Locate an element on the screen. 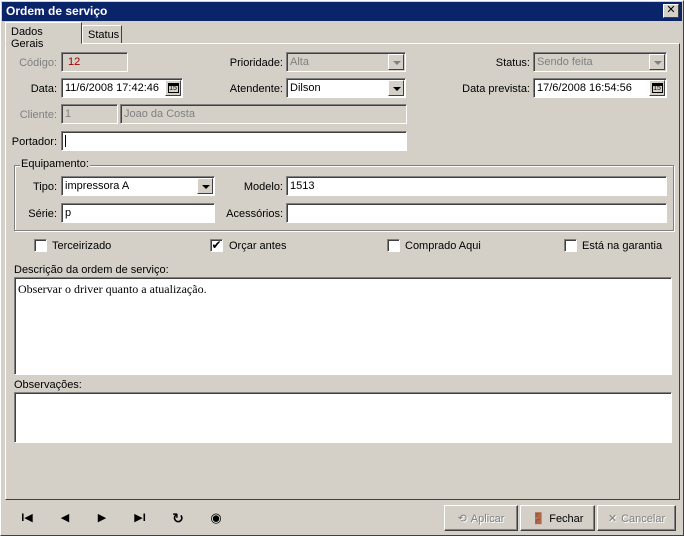 The width and height of the screenshot is (684, 536). prioridade-value: Alta is located at coordinates (299, 62).